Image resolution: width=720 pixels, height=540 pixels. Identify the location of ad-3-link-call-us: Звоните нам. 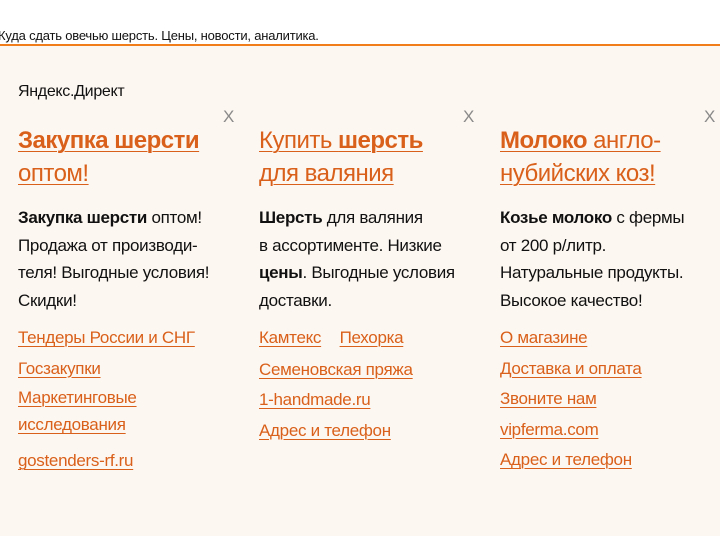
(607, 399).